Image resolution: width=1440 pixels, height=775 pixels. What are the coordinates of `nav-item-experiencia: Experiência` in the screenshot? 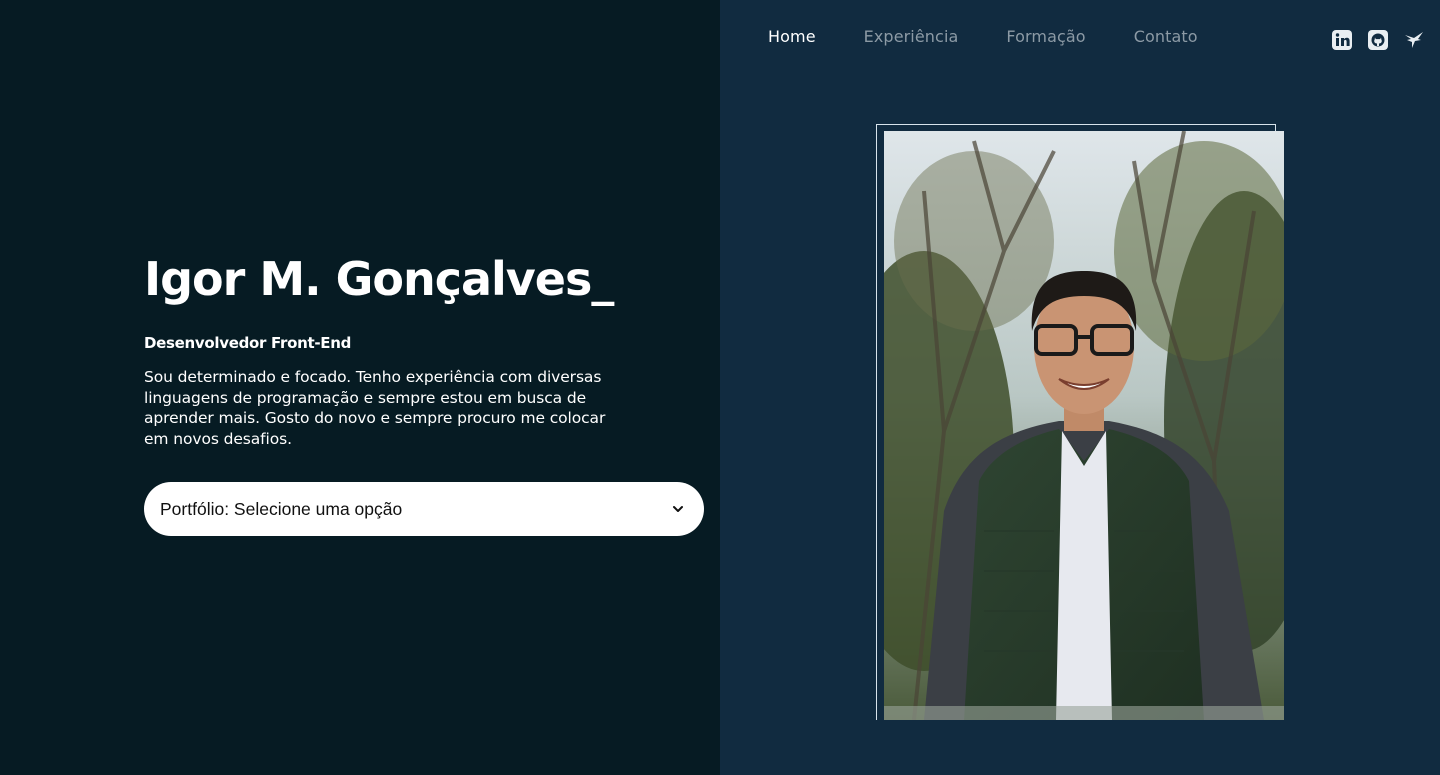 It's located at (911, 37).